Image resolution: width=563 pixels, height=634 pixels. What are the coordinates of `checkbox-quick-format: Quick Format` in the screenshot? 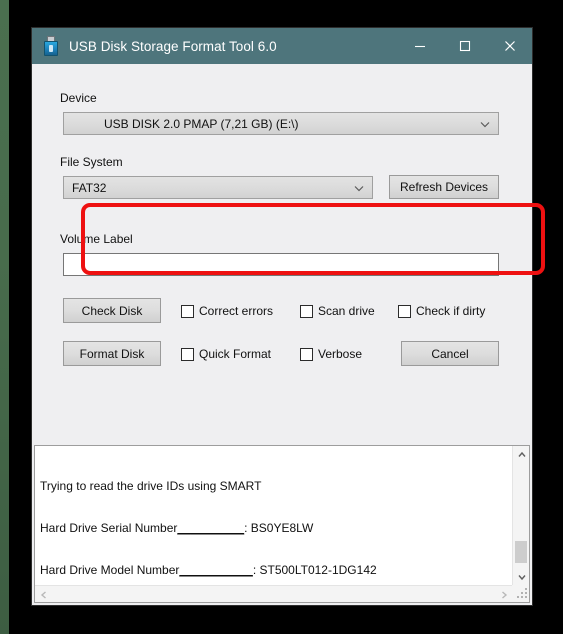 It's located at (226, 354).